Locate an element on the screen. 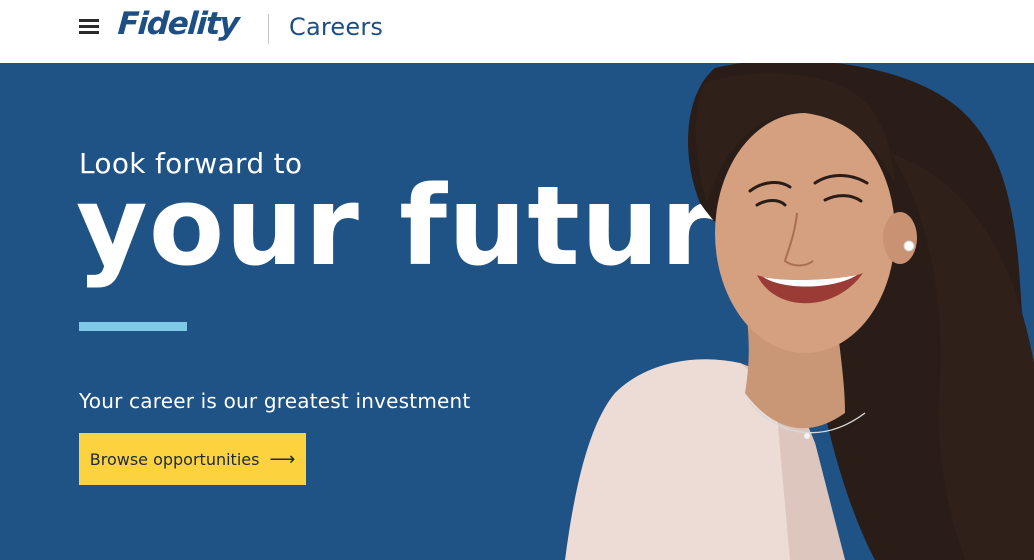  section-title: Careers is located at coordinates (336, 27).